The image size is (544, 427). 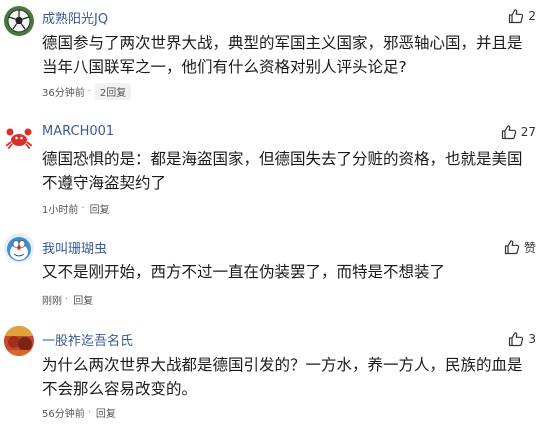 I want to click on crab-avatar-icon, so click(x=19, y=138).